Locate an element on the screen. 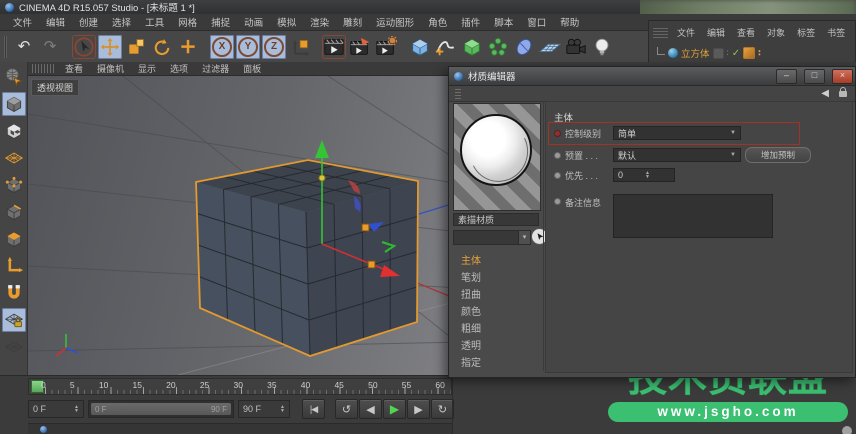  texture-mode-button is located at coordinates (14, 131).